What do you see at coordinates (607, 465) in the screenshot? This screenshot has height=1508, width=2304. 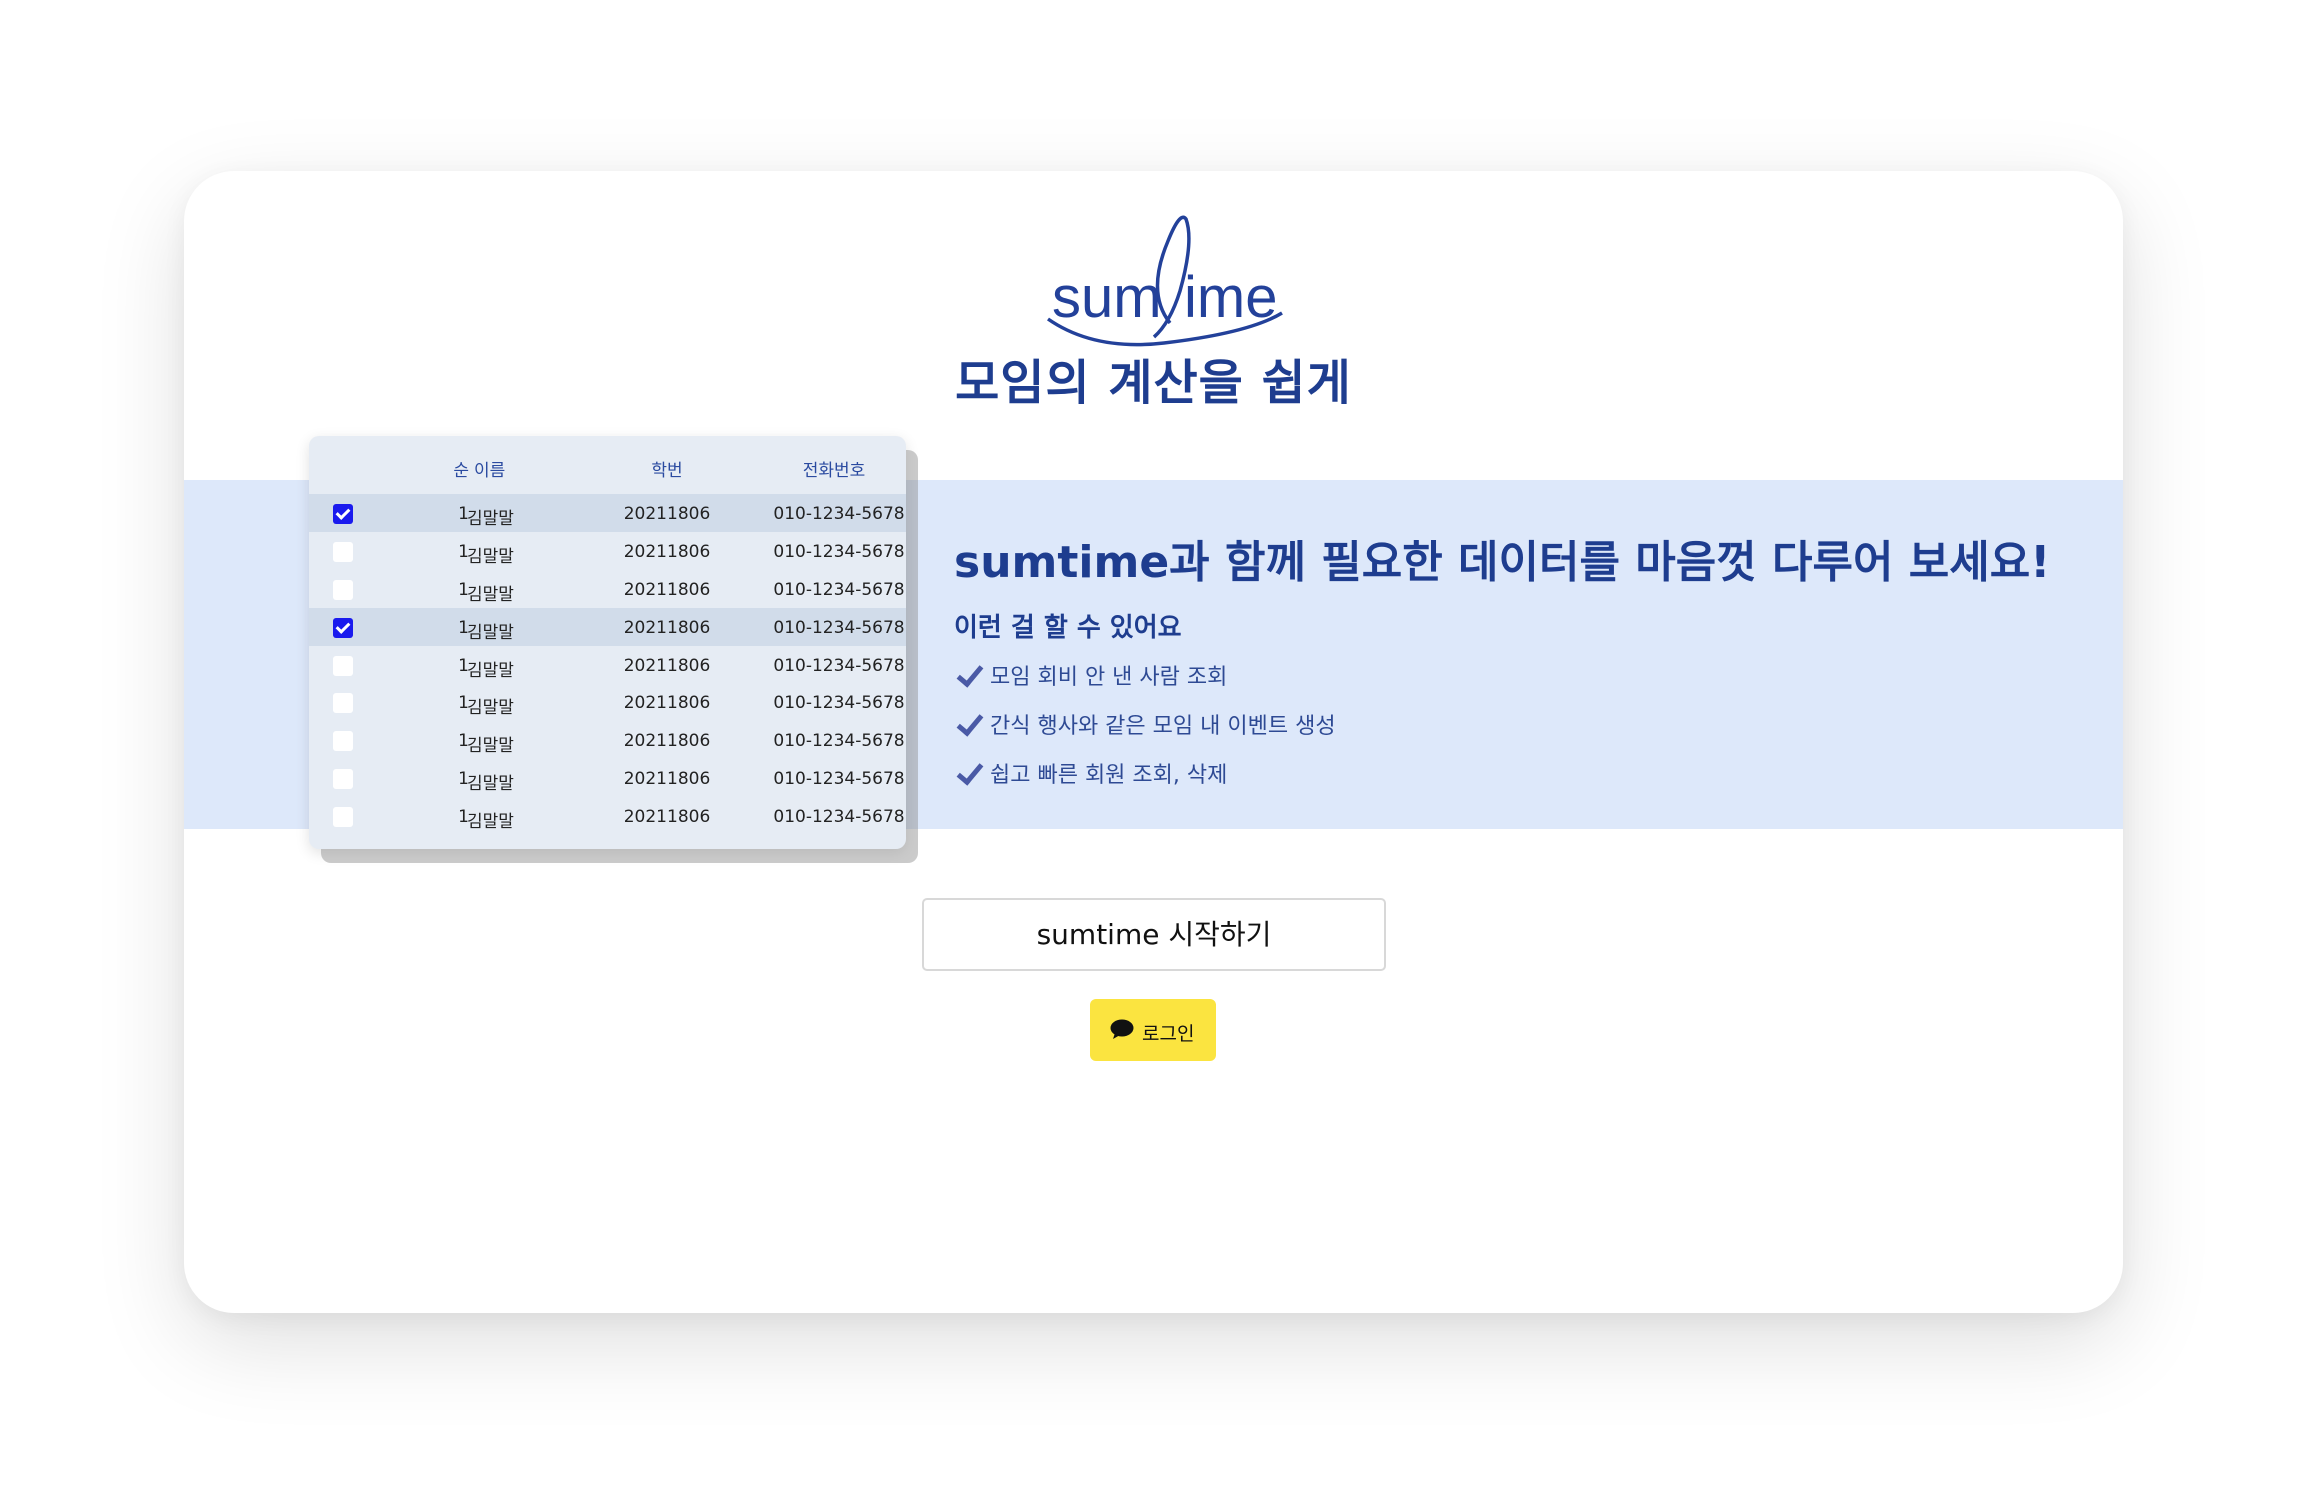 I see `table-header: 순 이름 학번 전화번호` at bounding box center [607, 465].